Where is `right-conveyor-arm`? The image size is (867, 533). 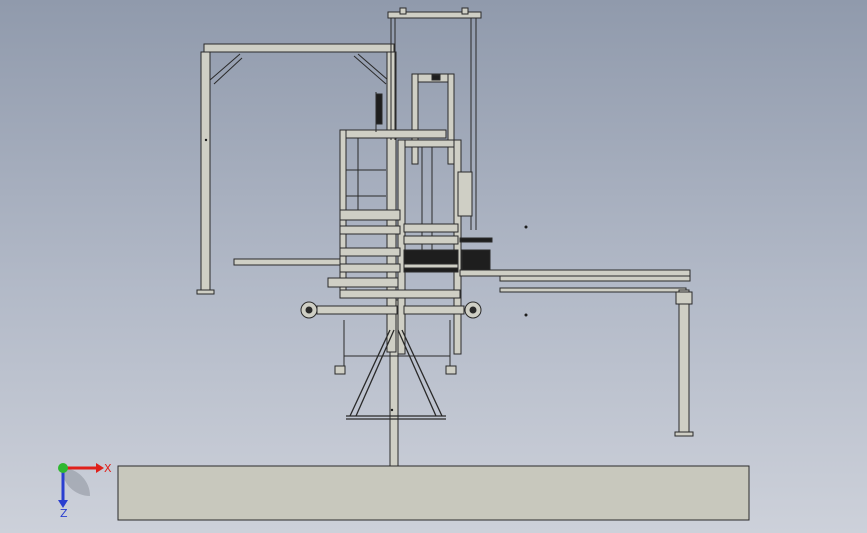 right-conveyor-arm is located at coordinates (576, 353).